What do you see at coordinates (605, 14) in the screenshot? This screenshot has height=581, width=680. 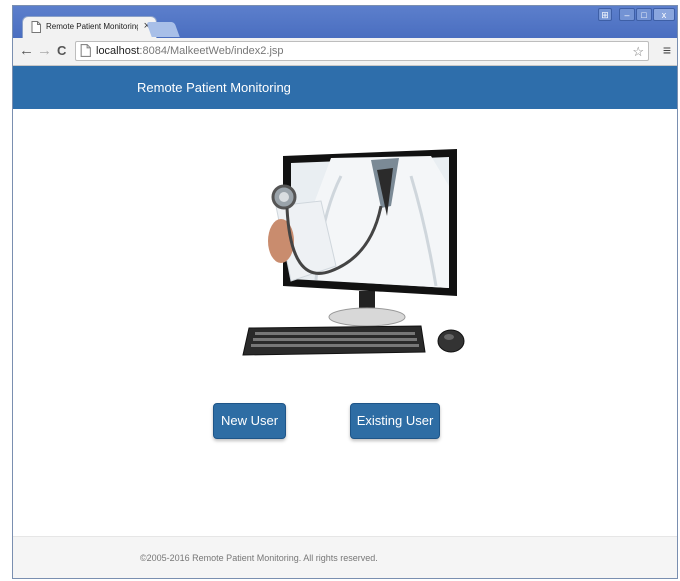 I see `user-icon: ⊞` at bounding box center [605, 14].